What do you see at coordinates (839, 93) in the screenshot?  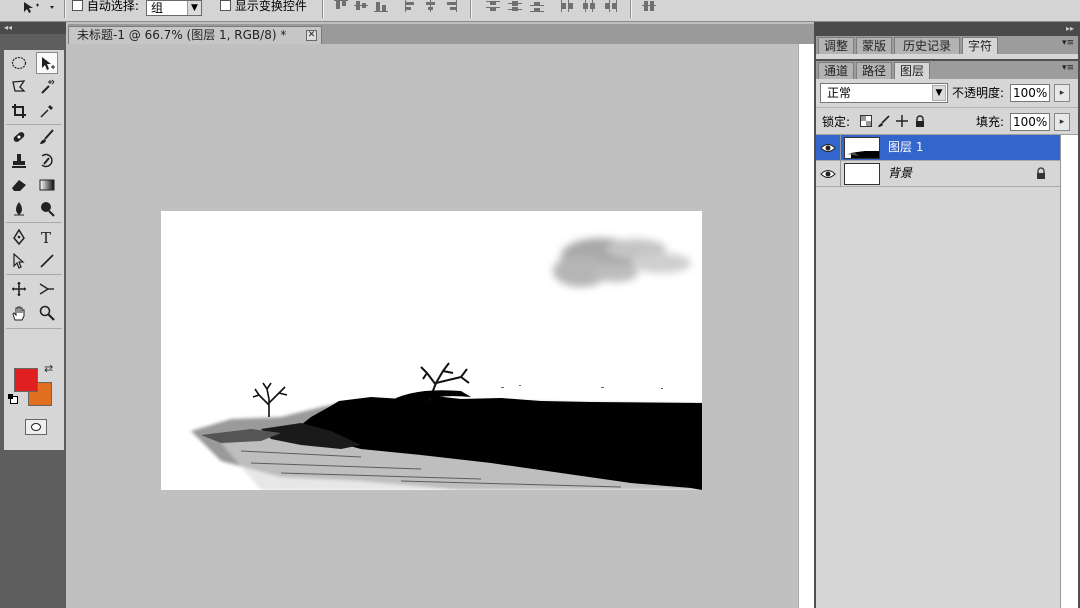 I see `blend-mode-value: 正常` at bounding box center [839, 93].